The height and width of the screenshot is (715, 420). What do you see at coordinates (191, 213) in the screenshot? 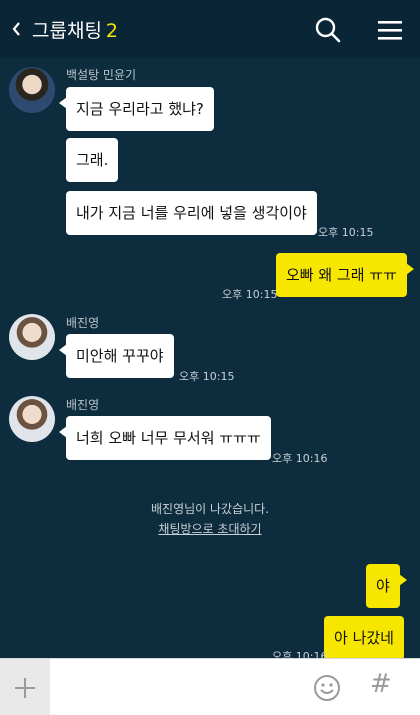
I see `message-bubble: 내가 지금 너를 우리에 넣을 생각이야` at bounding box center [191, 213].